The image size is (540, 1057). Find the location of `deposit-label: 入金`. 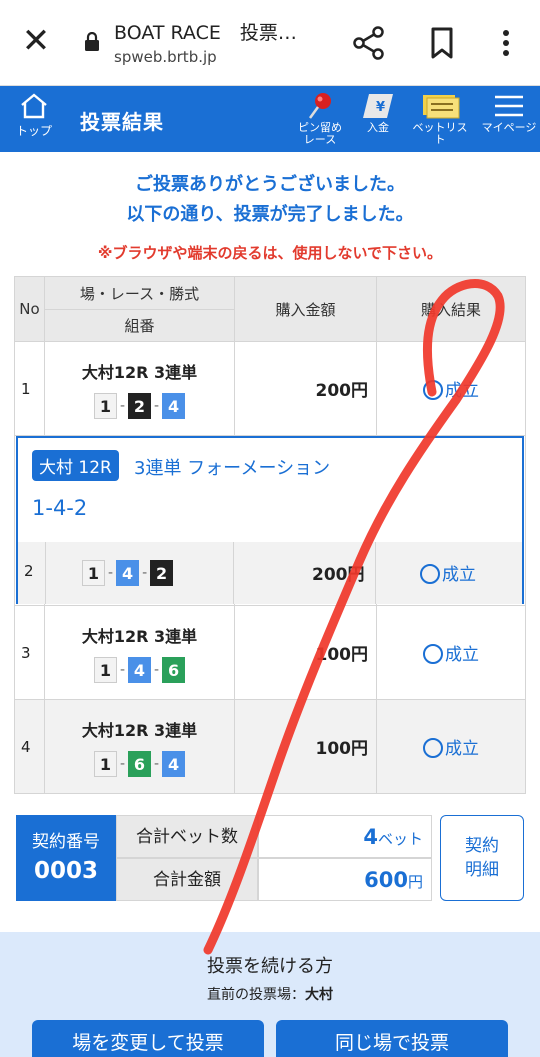

deposit-label: 入金 is located at coordinates (378, 127).